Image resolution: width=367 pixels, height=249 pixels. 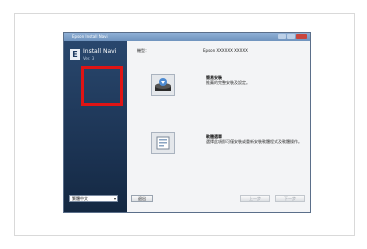 I want to click on easy-install-button, so click(x=163, y=85).